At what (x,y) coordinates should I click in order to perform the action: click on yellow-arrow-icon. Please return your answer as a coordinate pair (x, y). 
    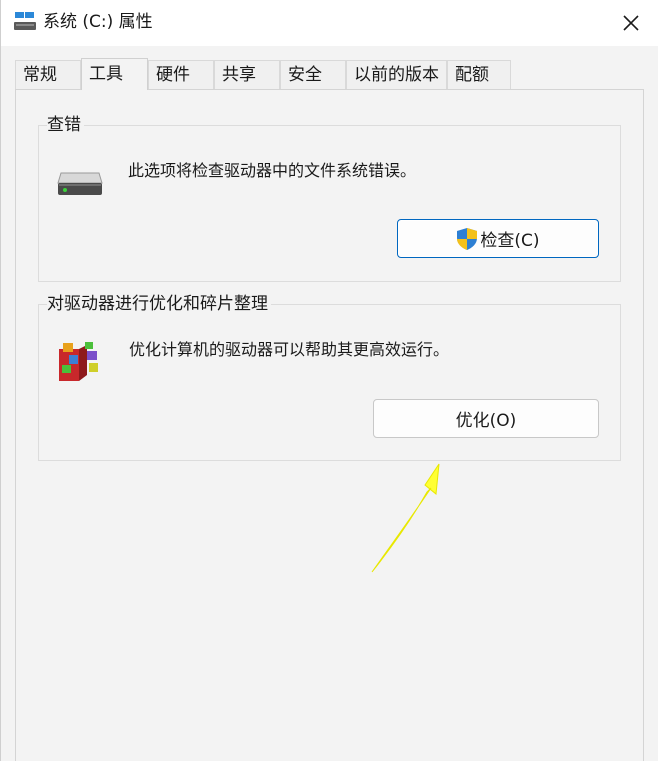
    Looking at the image, I should click on (405, 518).